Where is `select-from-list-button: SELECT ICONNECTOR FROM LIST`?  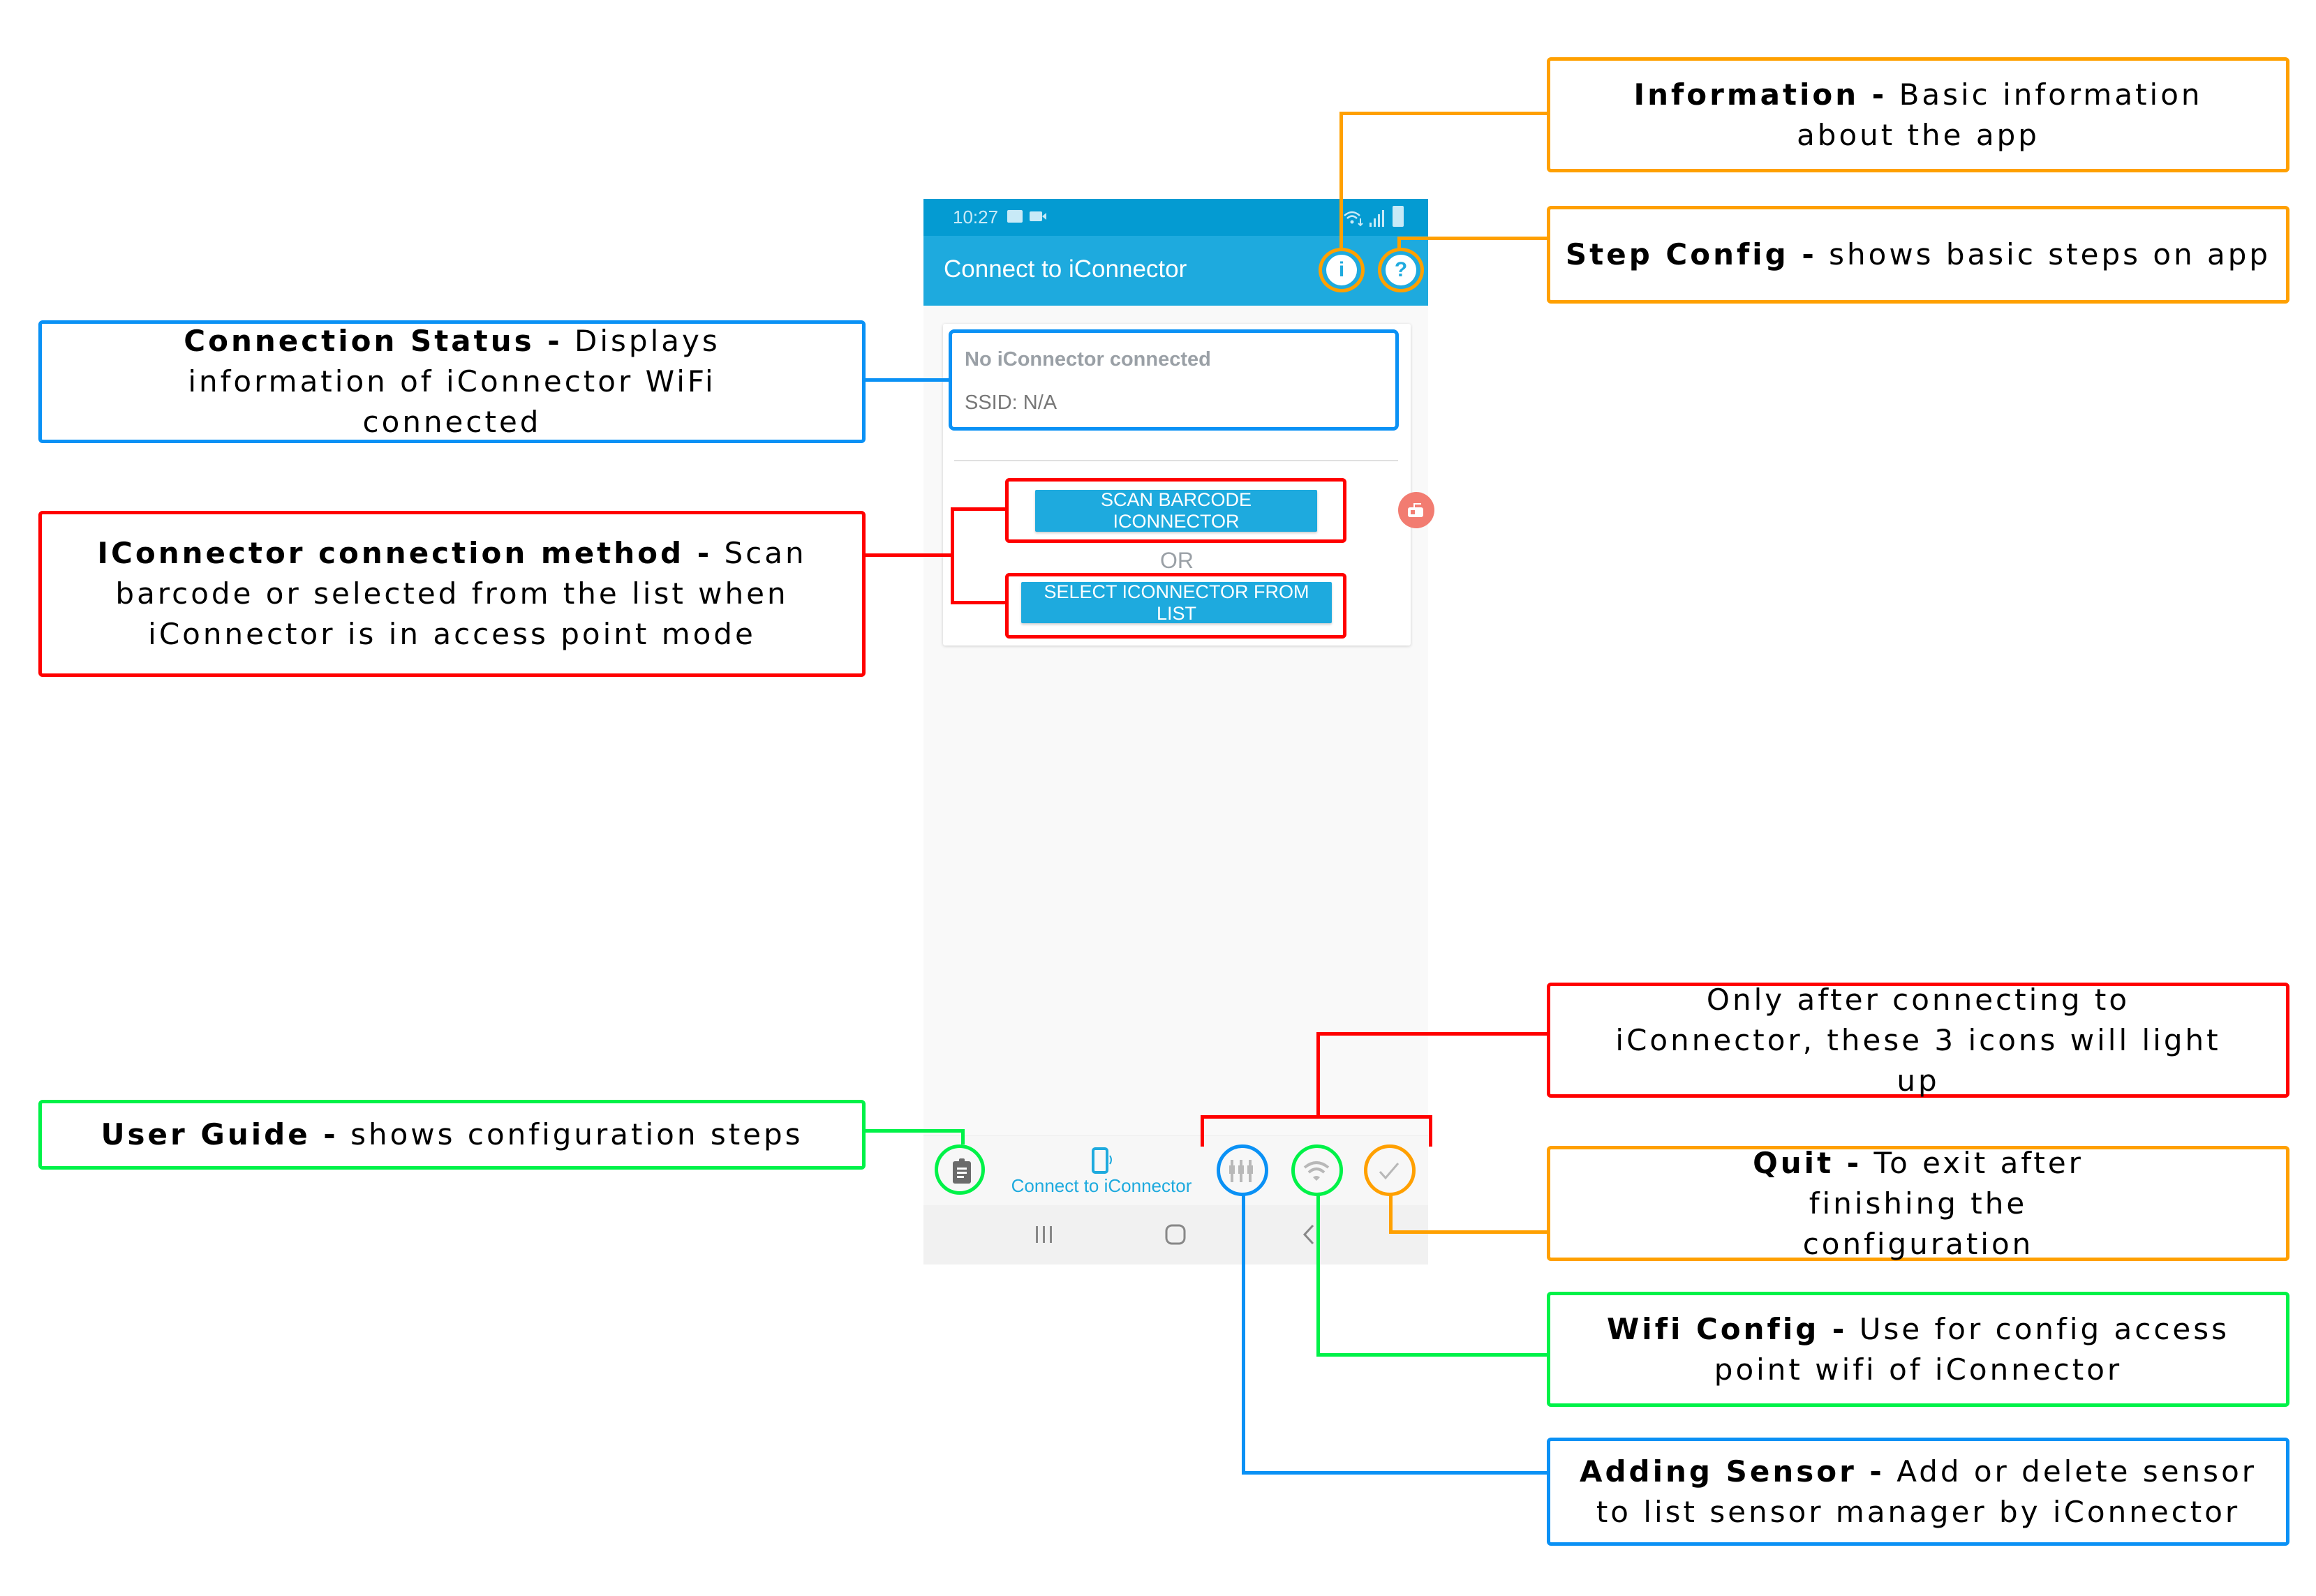 select-from-list-button: SELECT ICONNECTOR FROM LIST is located at coordinates (1176, 602).